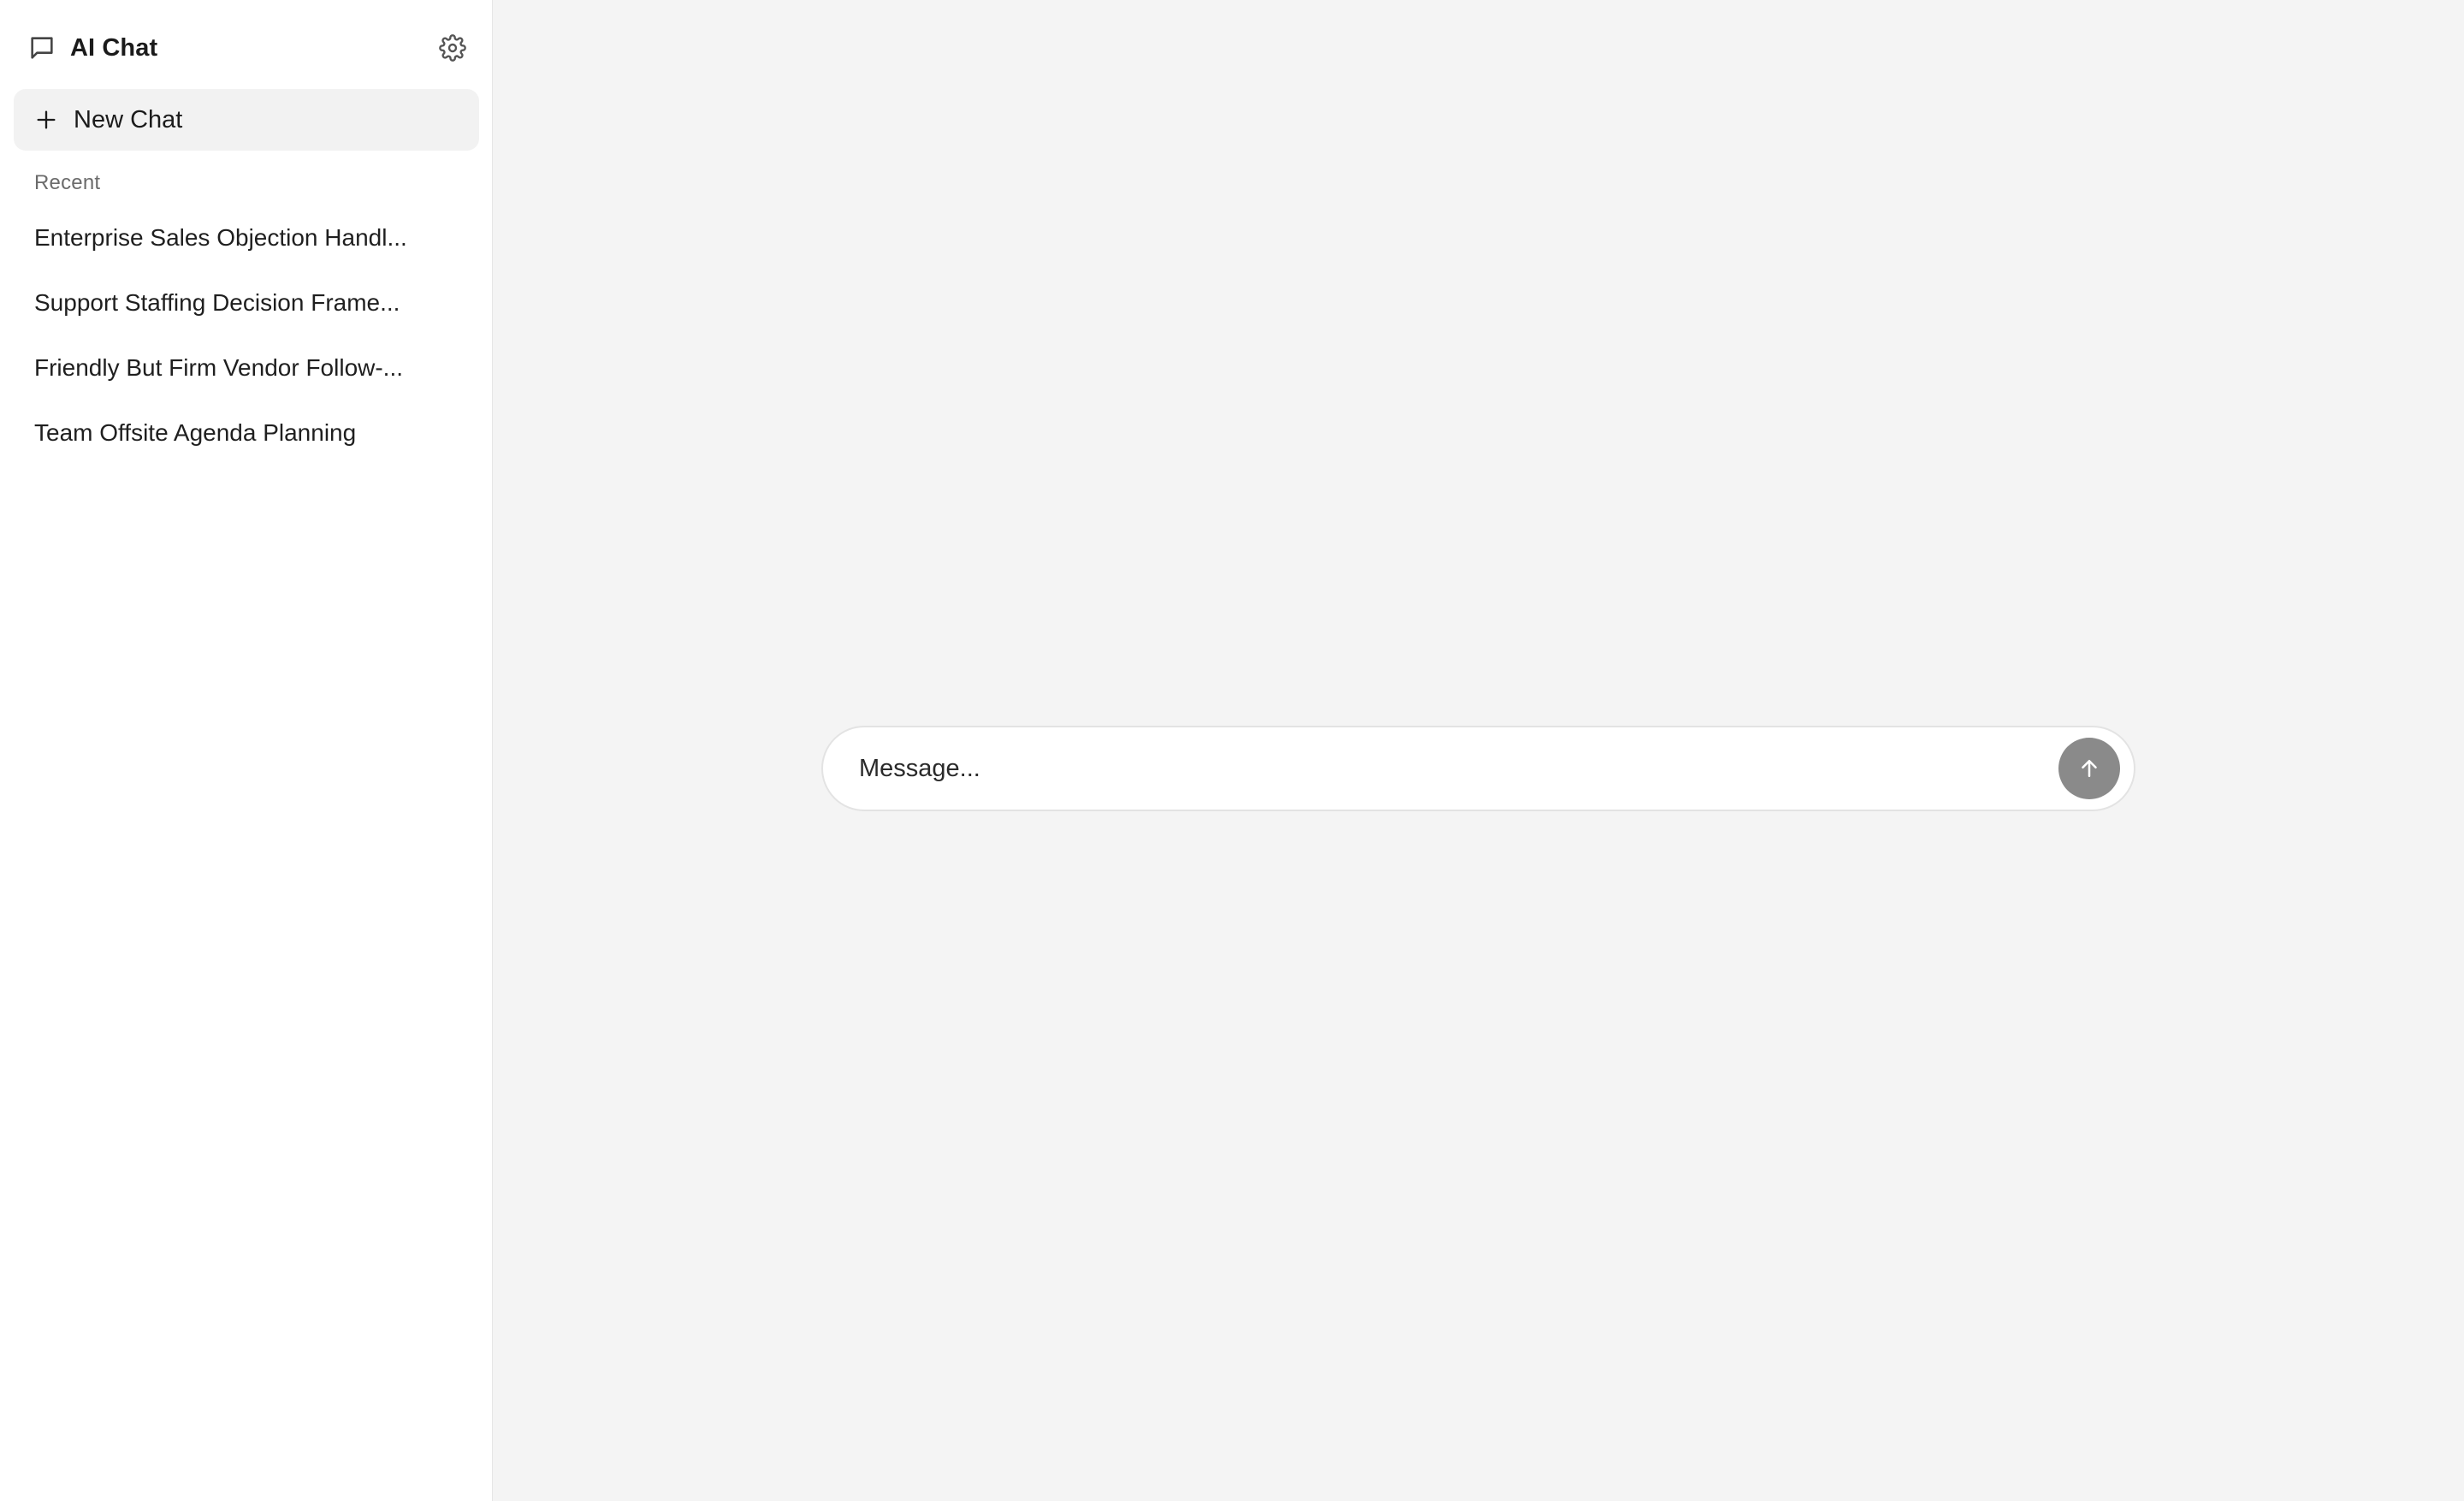 This screenshot has width=2464, height=1501. What do you see at coordinates (195, 433) in the screenshot?
I see `recent-chat-title: Team Offsite Agenda Planning` at bounding box center [195, 433].